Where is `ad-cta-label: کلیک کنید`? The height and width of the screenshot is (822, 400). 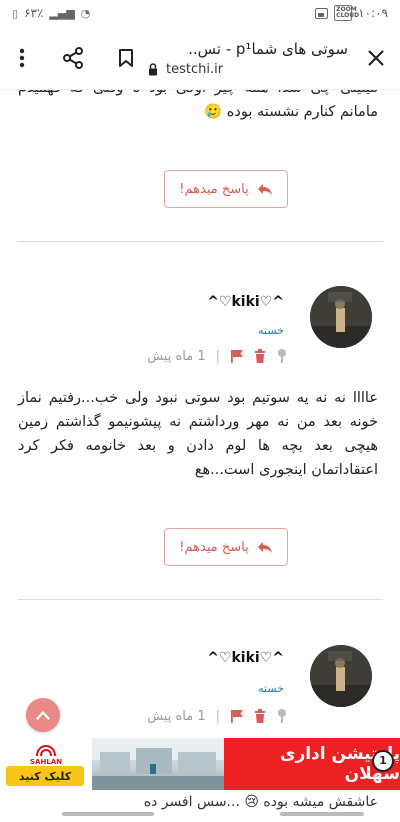
ad-cta-label: کلیک کنید is located at coordinates (45, 776).